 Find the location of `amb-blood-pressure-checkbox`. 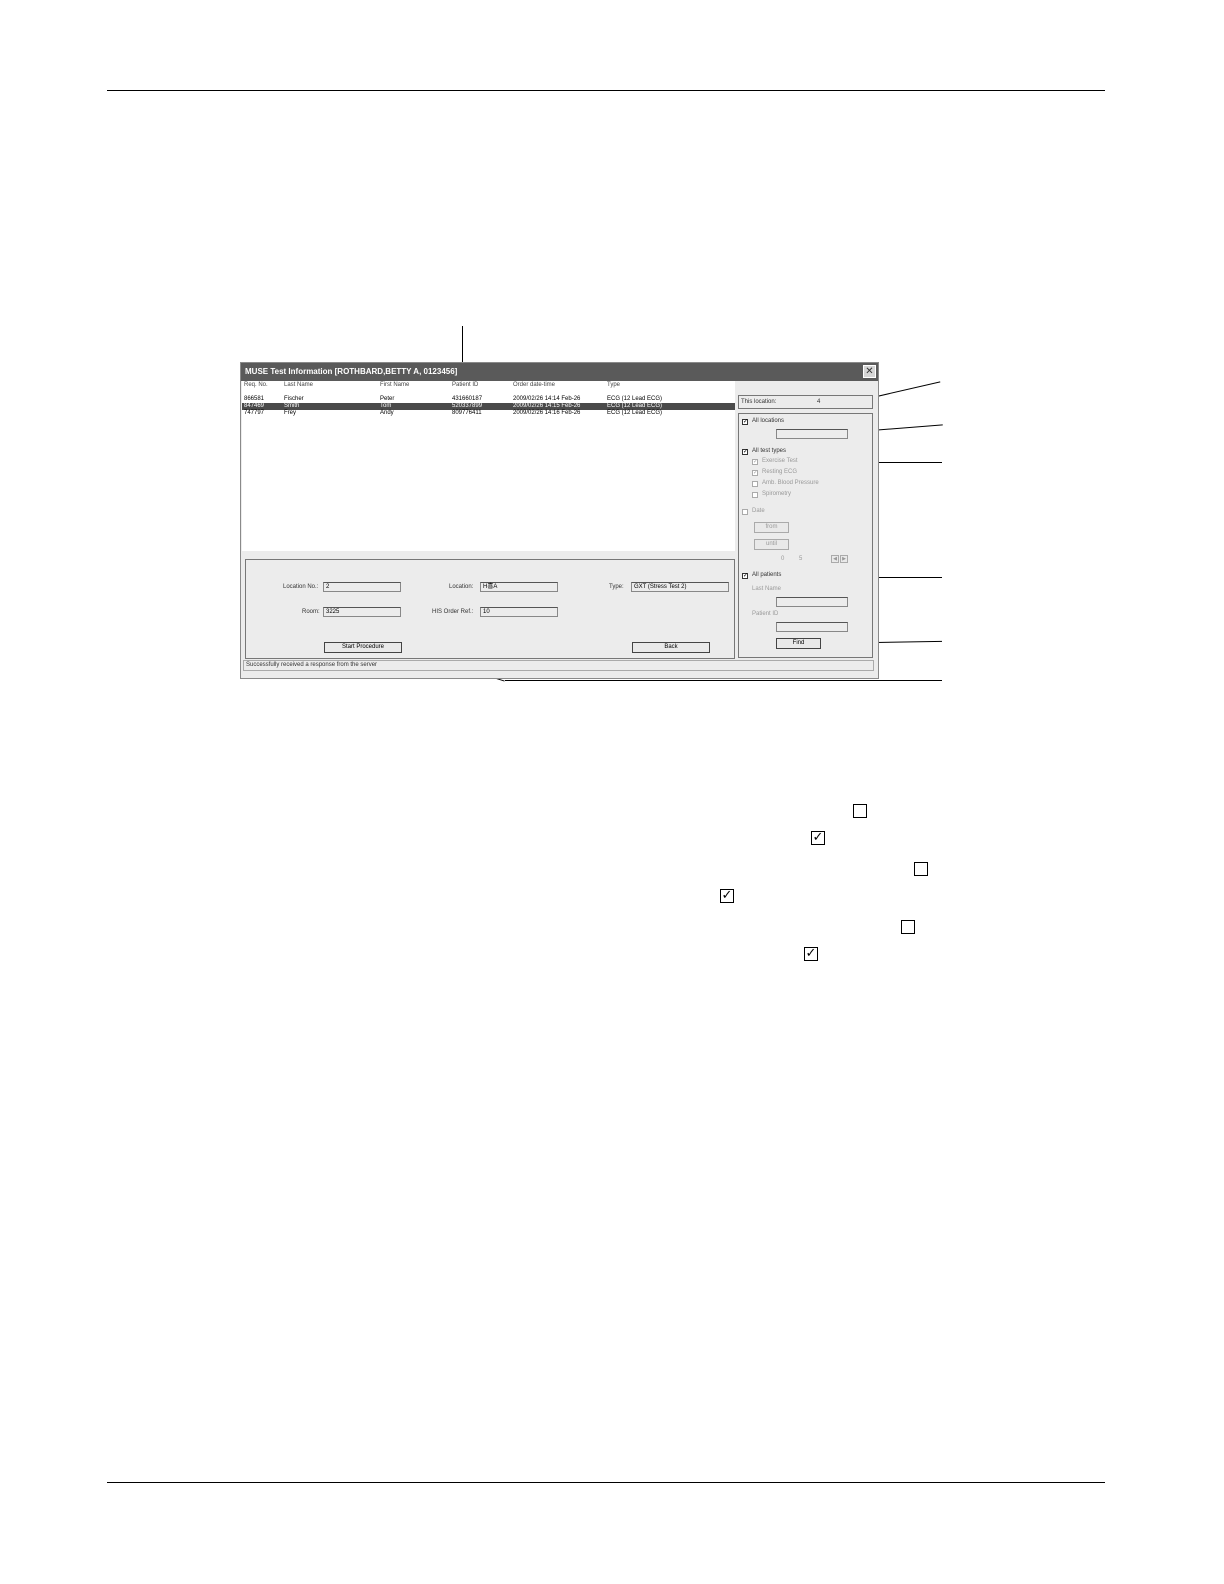

amb-blood-pressure-checkbox is located at coordinates (755, 484).